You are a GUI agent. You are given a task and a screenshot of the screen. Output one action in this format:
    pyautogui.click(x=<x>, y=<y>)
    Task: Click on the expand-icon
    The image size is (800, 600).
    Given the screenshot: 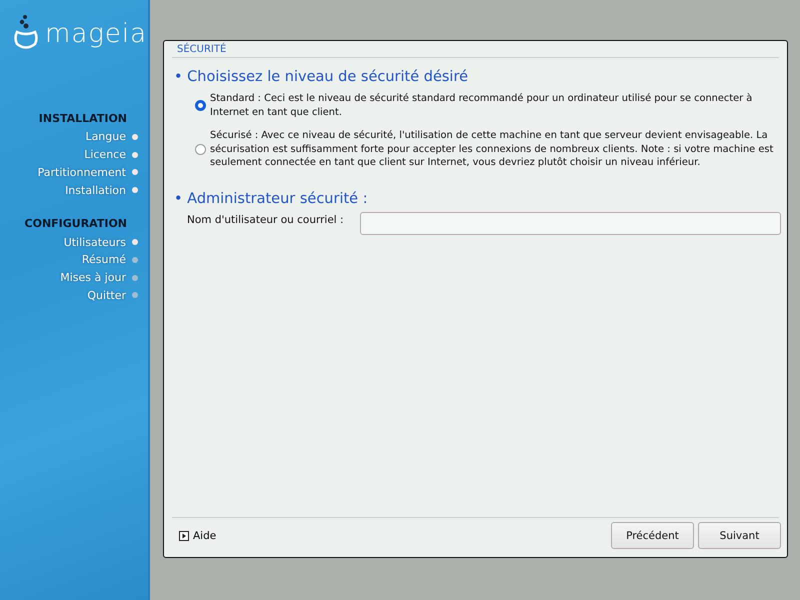 What is the action you would take?
    pyautogui.click(x=184, y=535)
    